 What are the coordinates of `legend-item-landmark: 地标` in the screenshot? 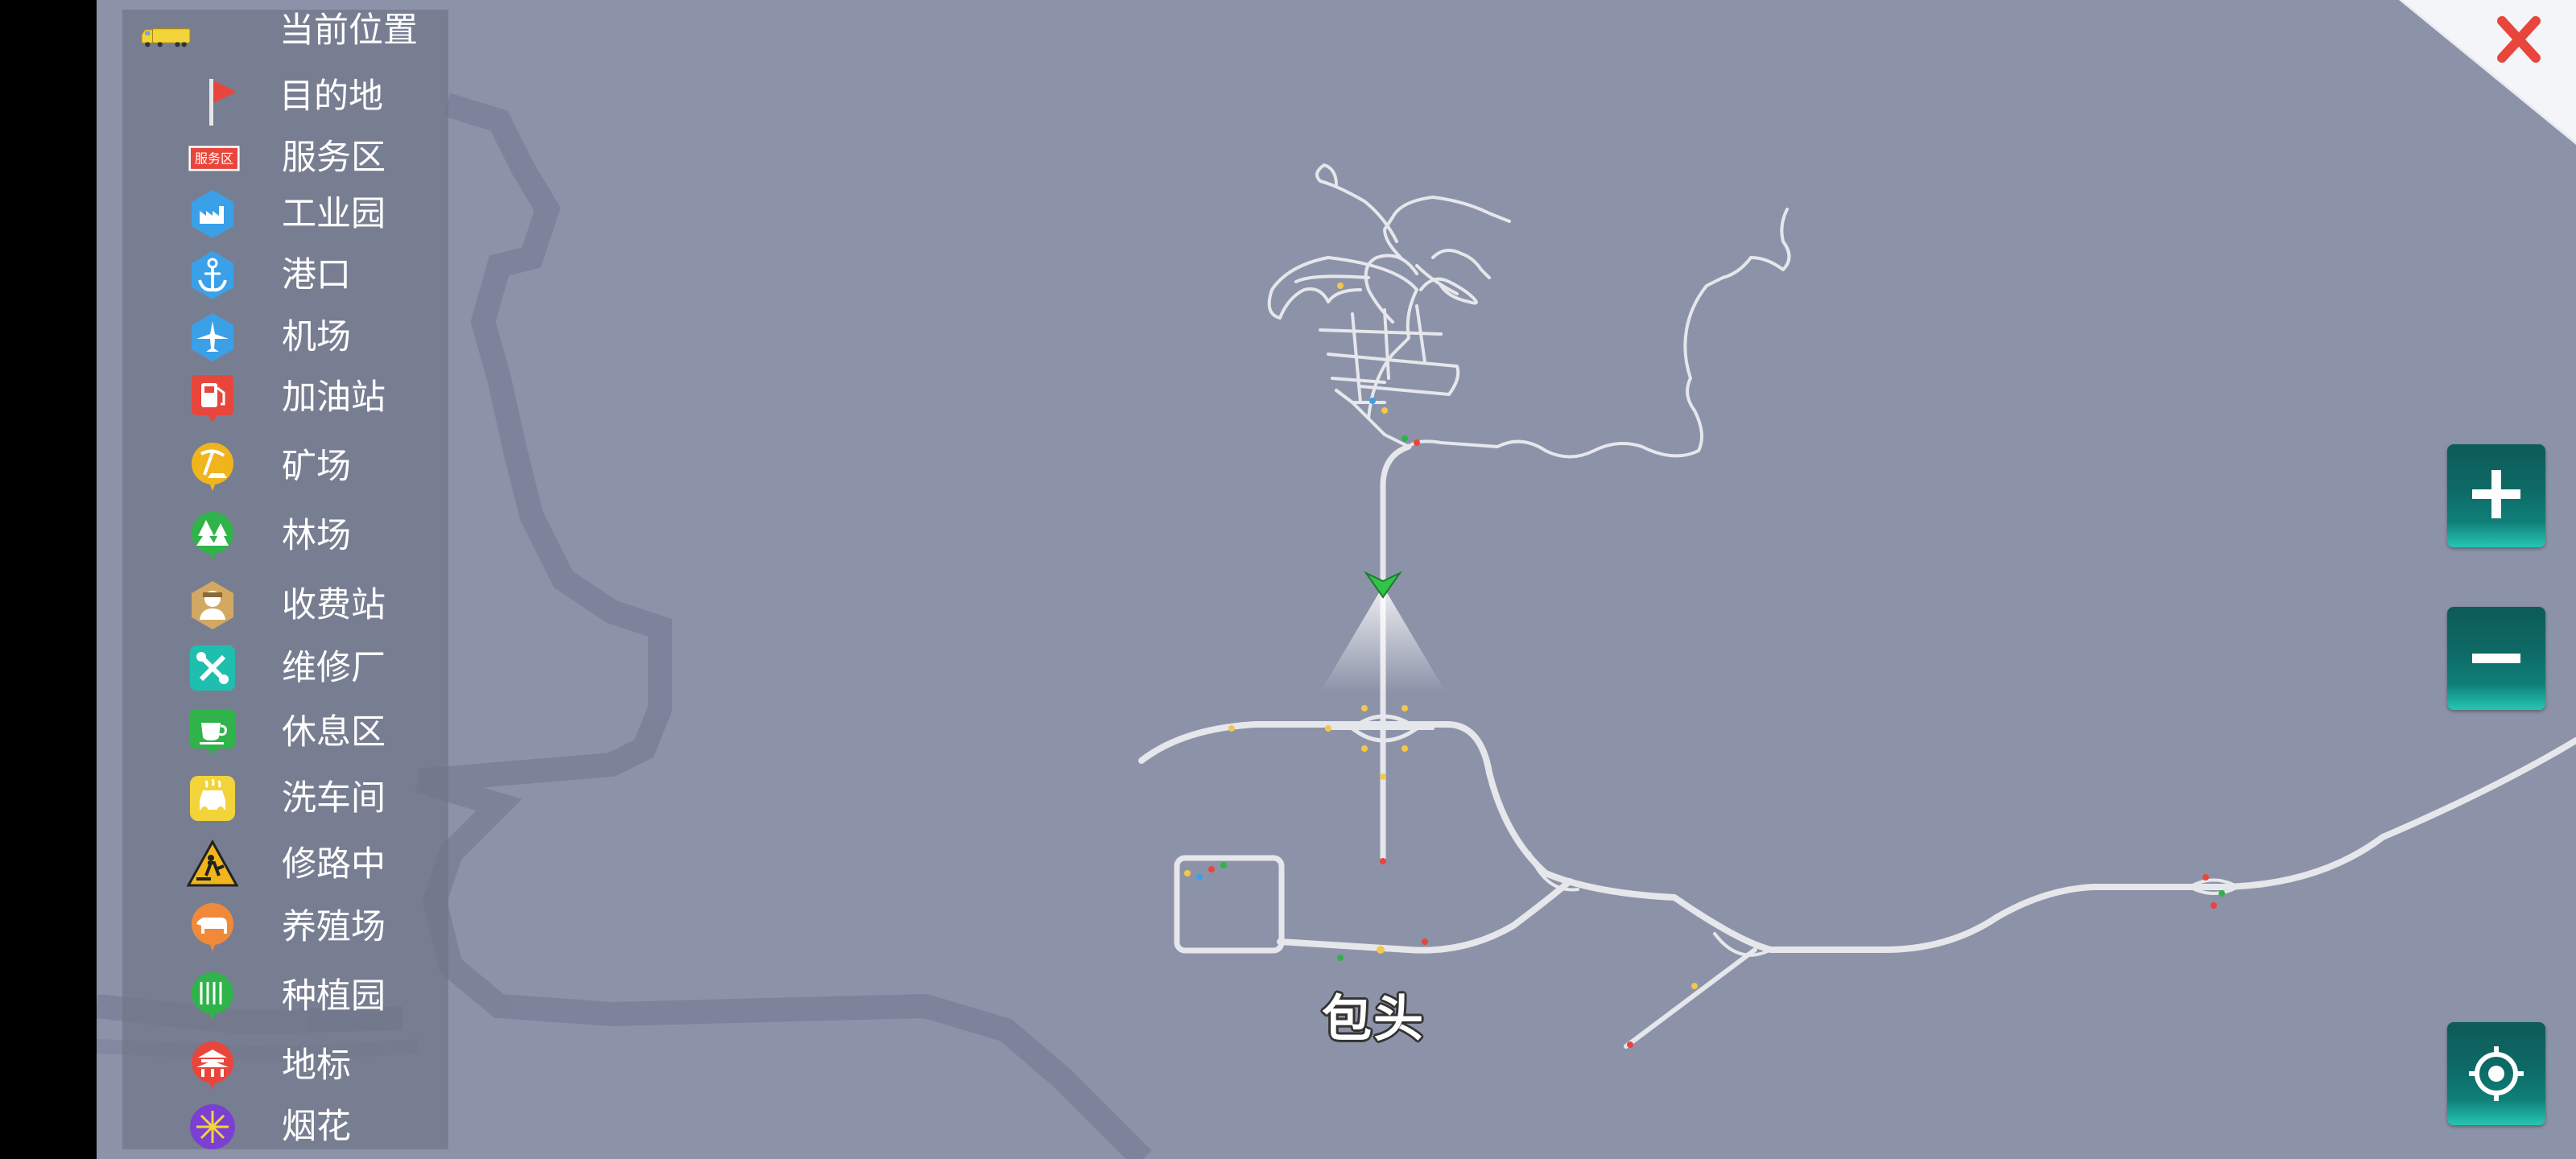 It's located at (285, 1065).